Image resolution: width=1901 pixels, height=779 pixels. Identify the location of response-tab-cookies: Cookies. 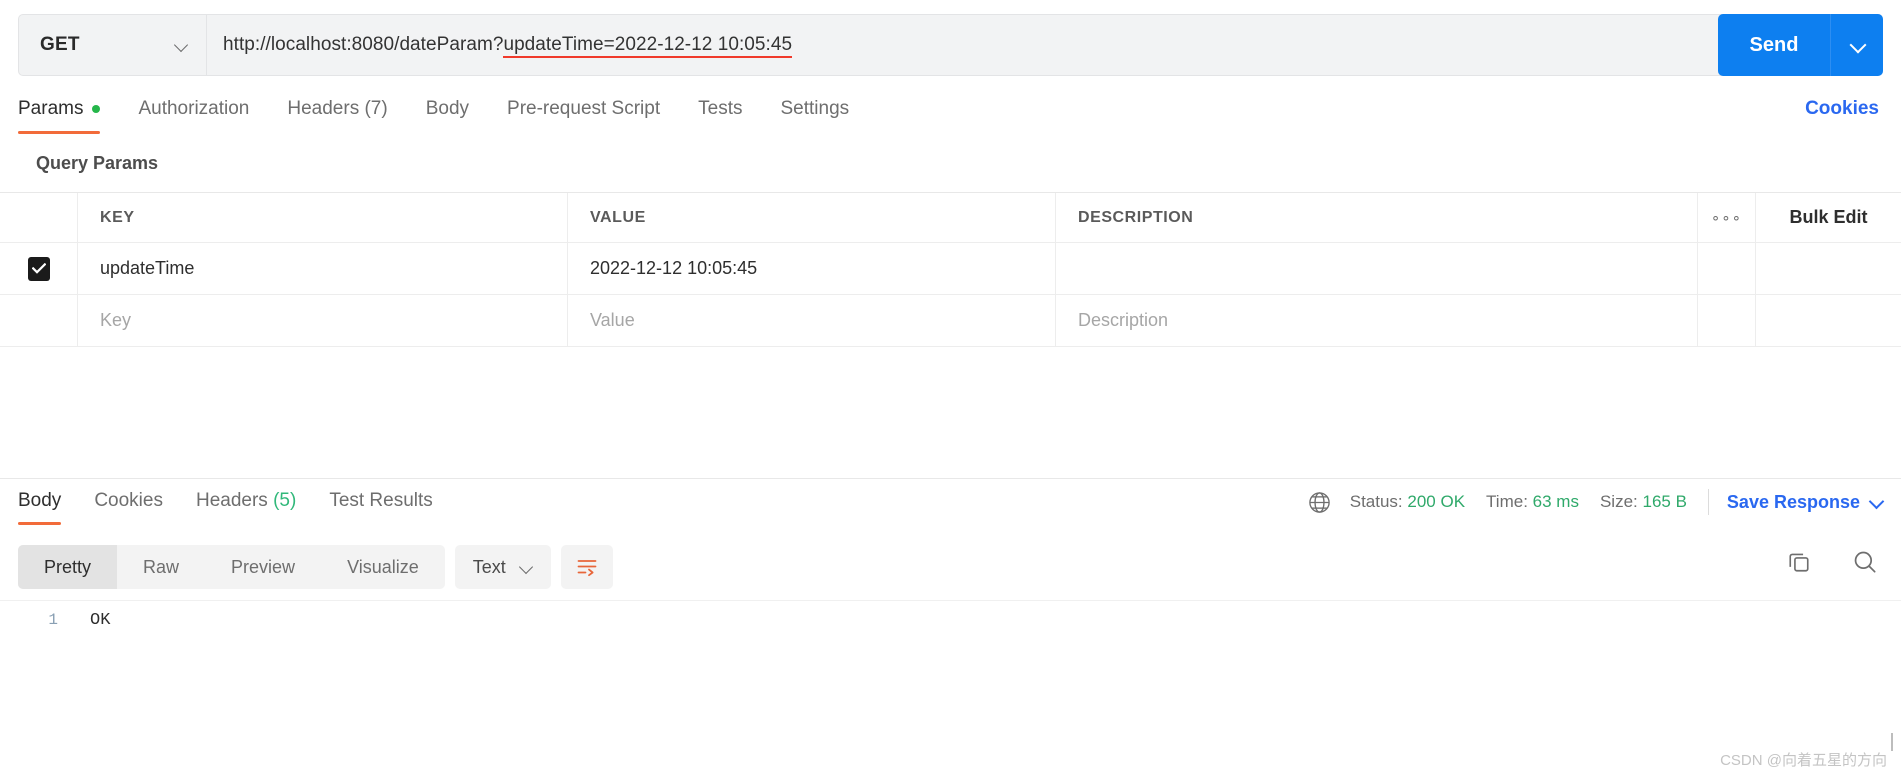
(128, 505).